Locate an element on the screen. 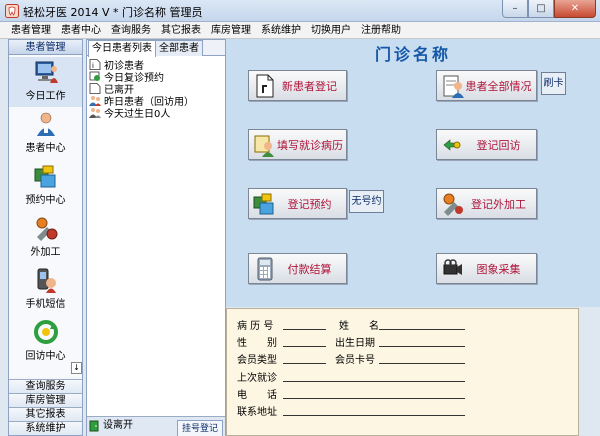 Image resolution: width=600 pixels, height=436 pixels. nav-item-external-processing: 外加工 is located at coordinates (45, 238).